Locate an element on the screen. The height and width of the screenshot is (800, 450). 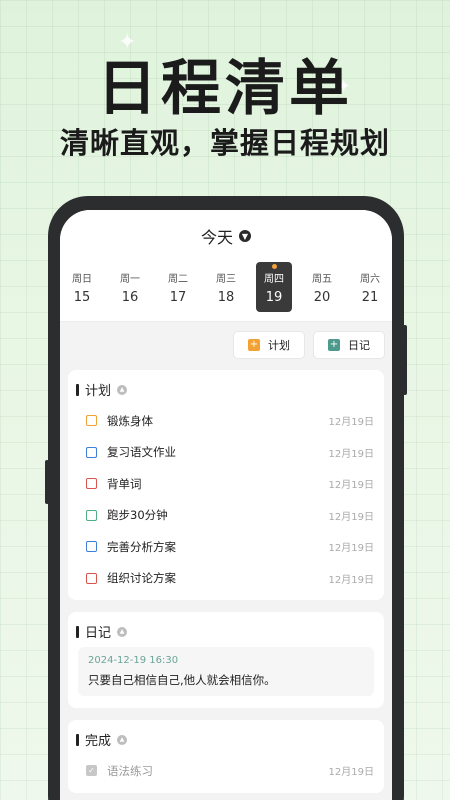
day-name: 周五 is located at coordinates (322, 279).